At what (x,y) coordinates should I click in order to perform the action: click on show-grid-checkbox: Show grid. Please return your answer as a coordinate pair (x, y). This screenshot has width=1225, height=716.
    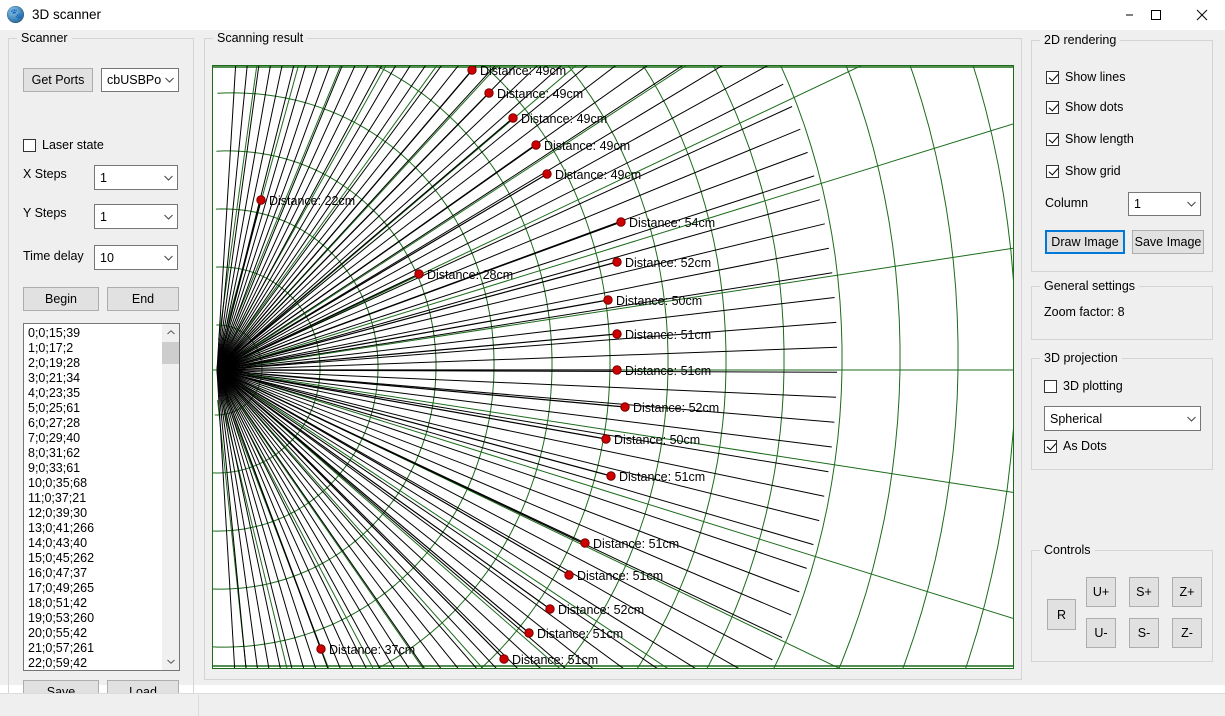
    Looking at the image, I should click on (1083, 171).